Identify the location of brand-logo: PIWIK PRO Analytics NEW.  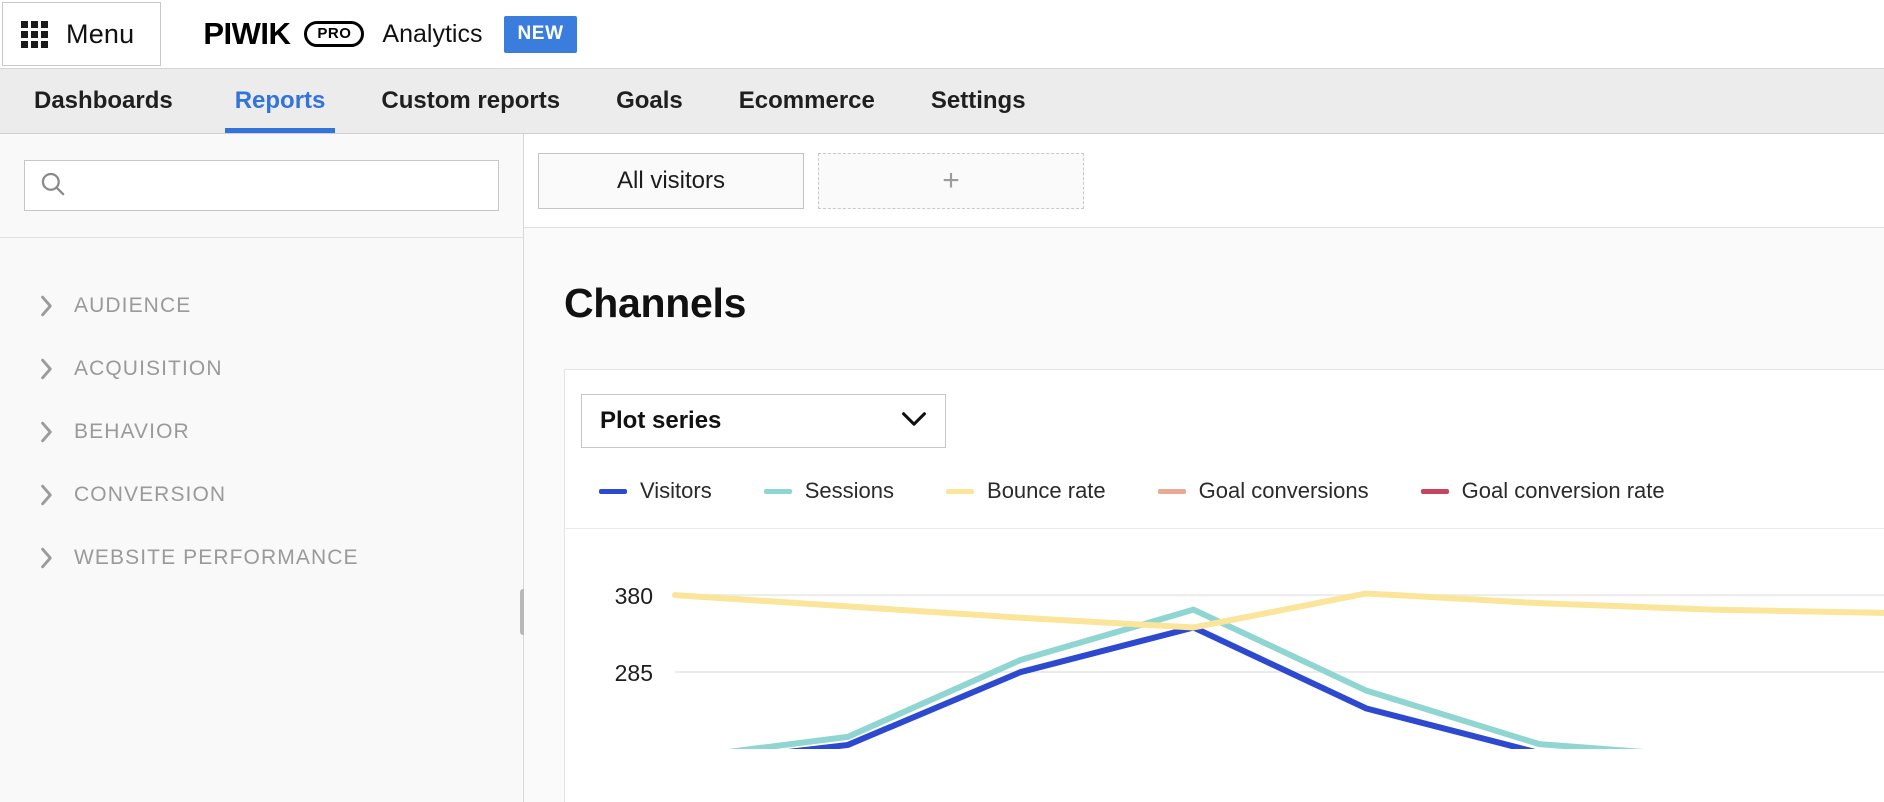
(390, 34).